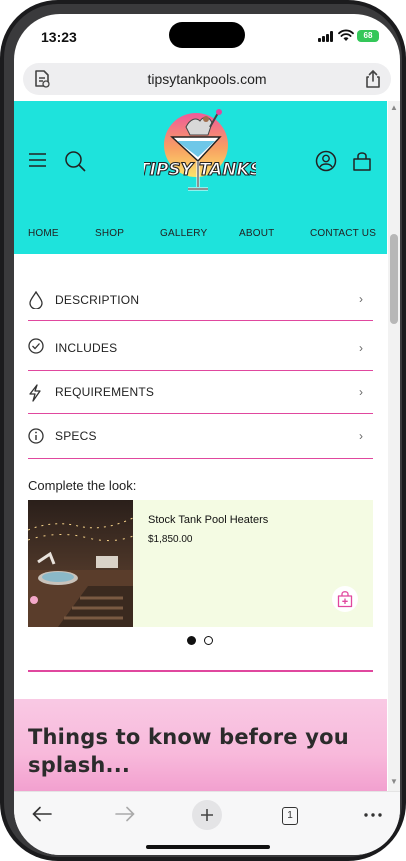 This screenshot has height=861, width=406. Describe the element at coordinates (36, 436) in the screenshot. I see `info-icon` at that location.